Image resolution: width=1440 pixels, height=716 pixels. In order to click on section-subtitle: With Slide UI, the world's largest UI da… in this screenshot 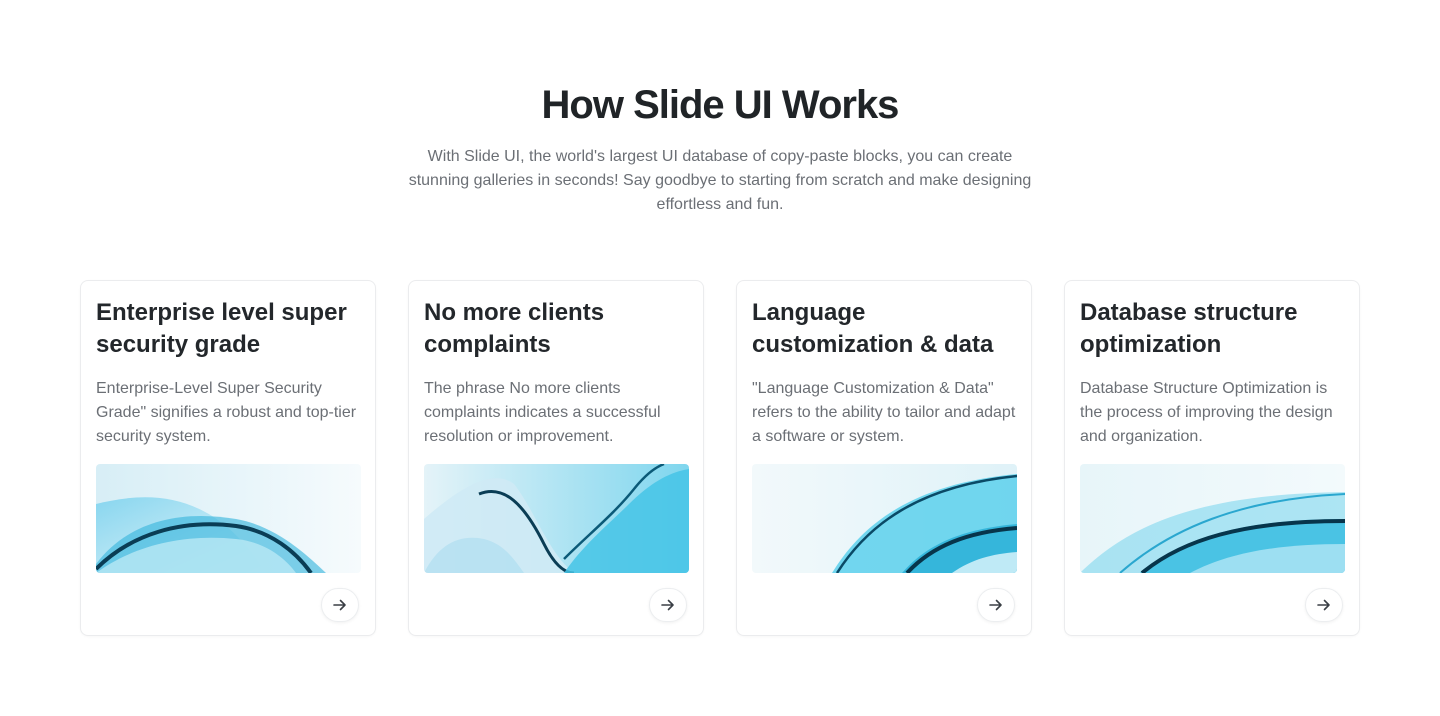, I will do `click(720, 180)`.